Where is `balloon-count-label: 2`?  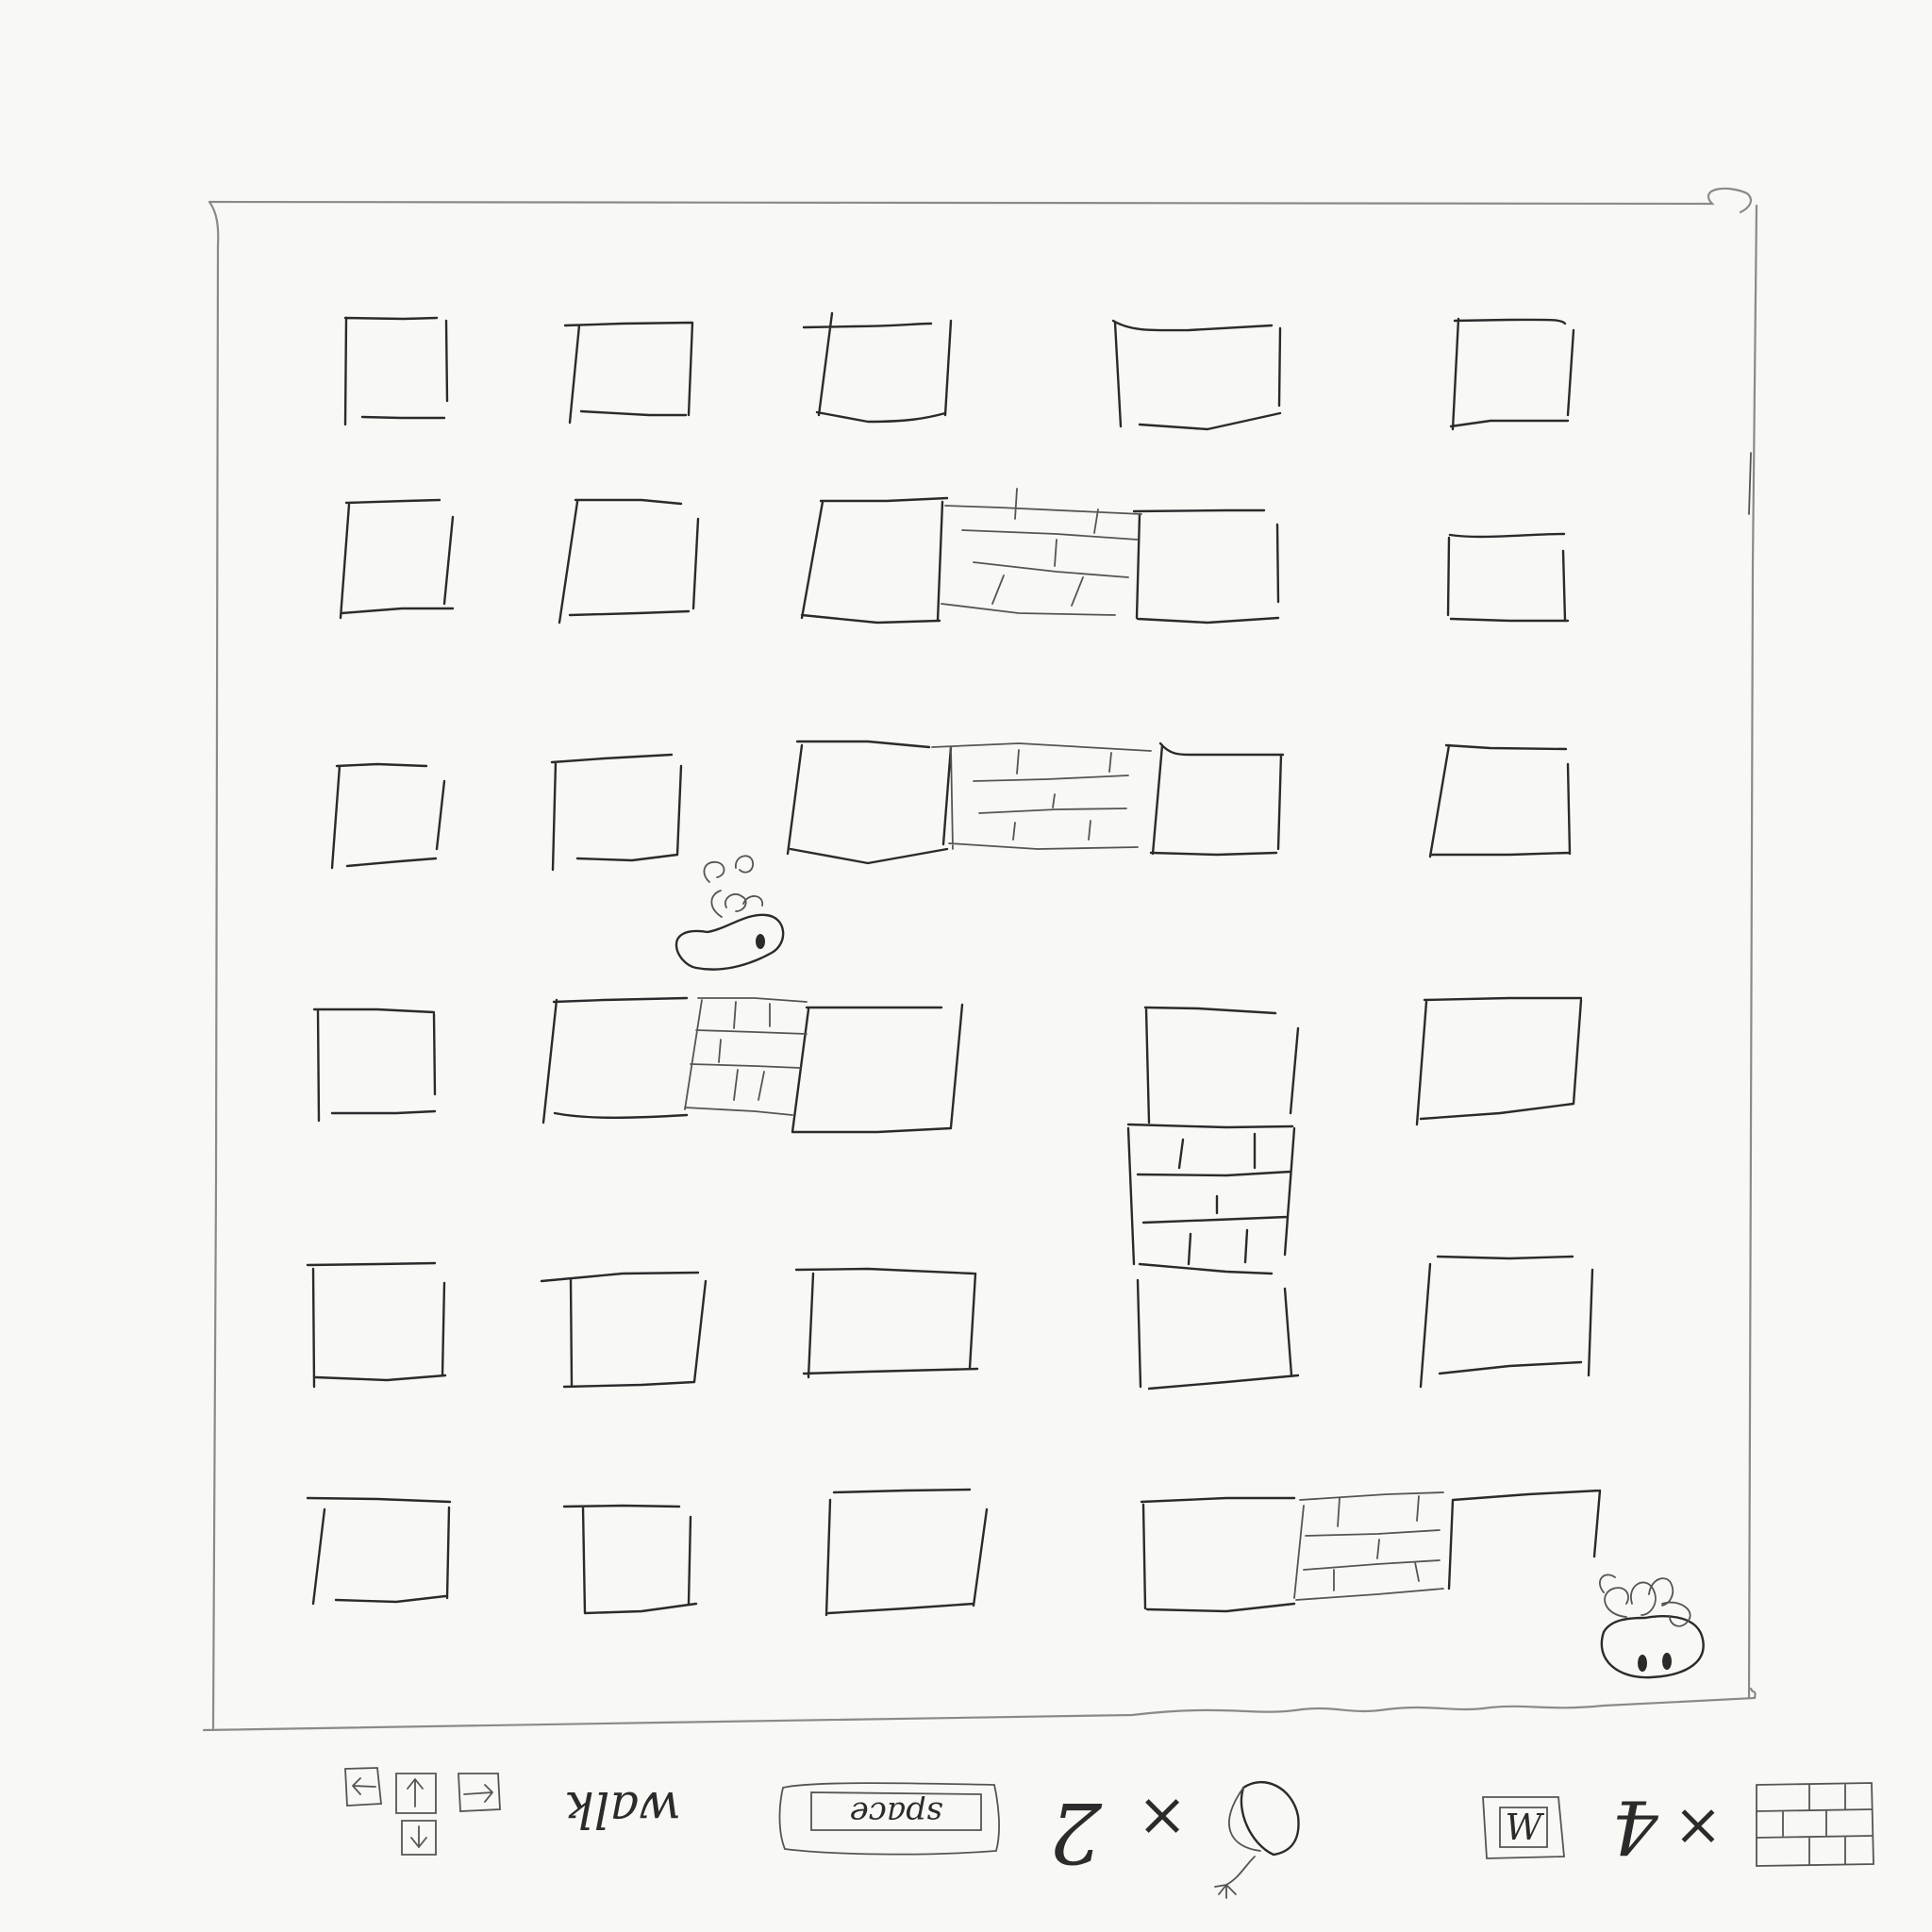 balloon-count-label: 2 is located at coordinates (1076, 1833).